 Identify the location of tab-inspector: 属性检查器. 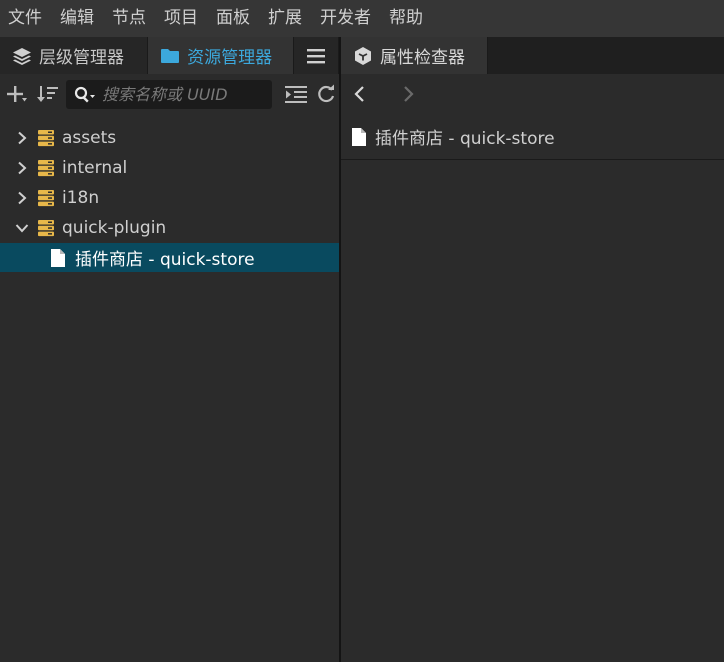
(414, 55).